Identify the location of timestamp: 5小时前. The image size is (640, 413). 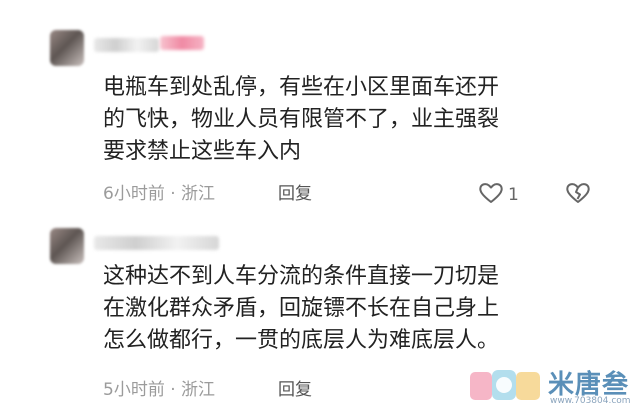
(134, 390).